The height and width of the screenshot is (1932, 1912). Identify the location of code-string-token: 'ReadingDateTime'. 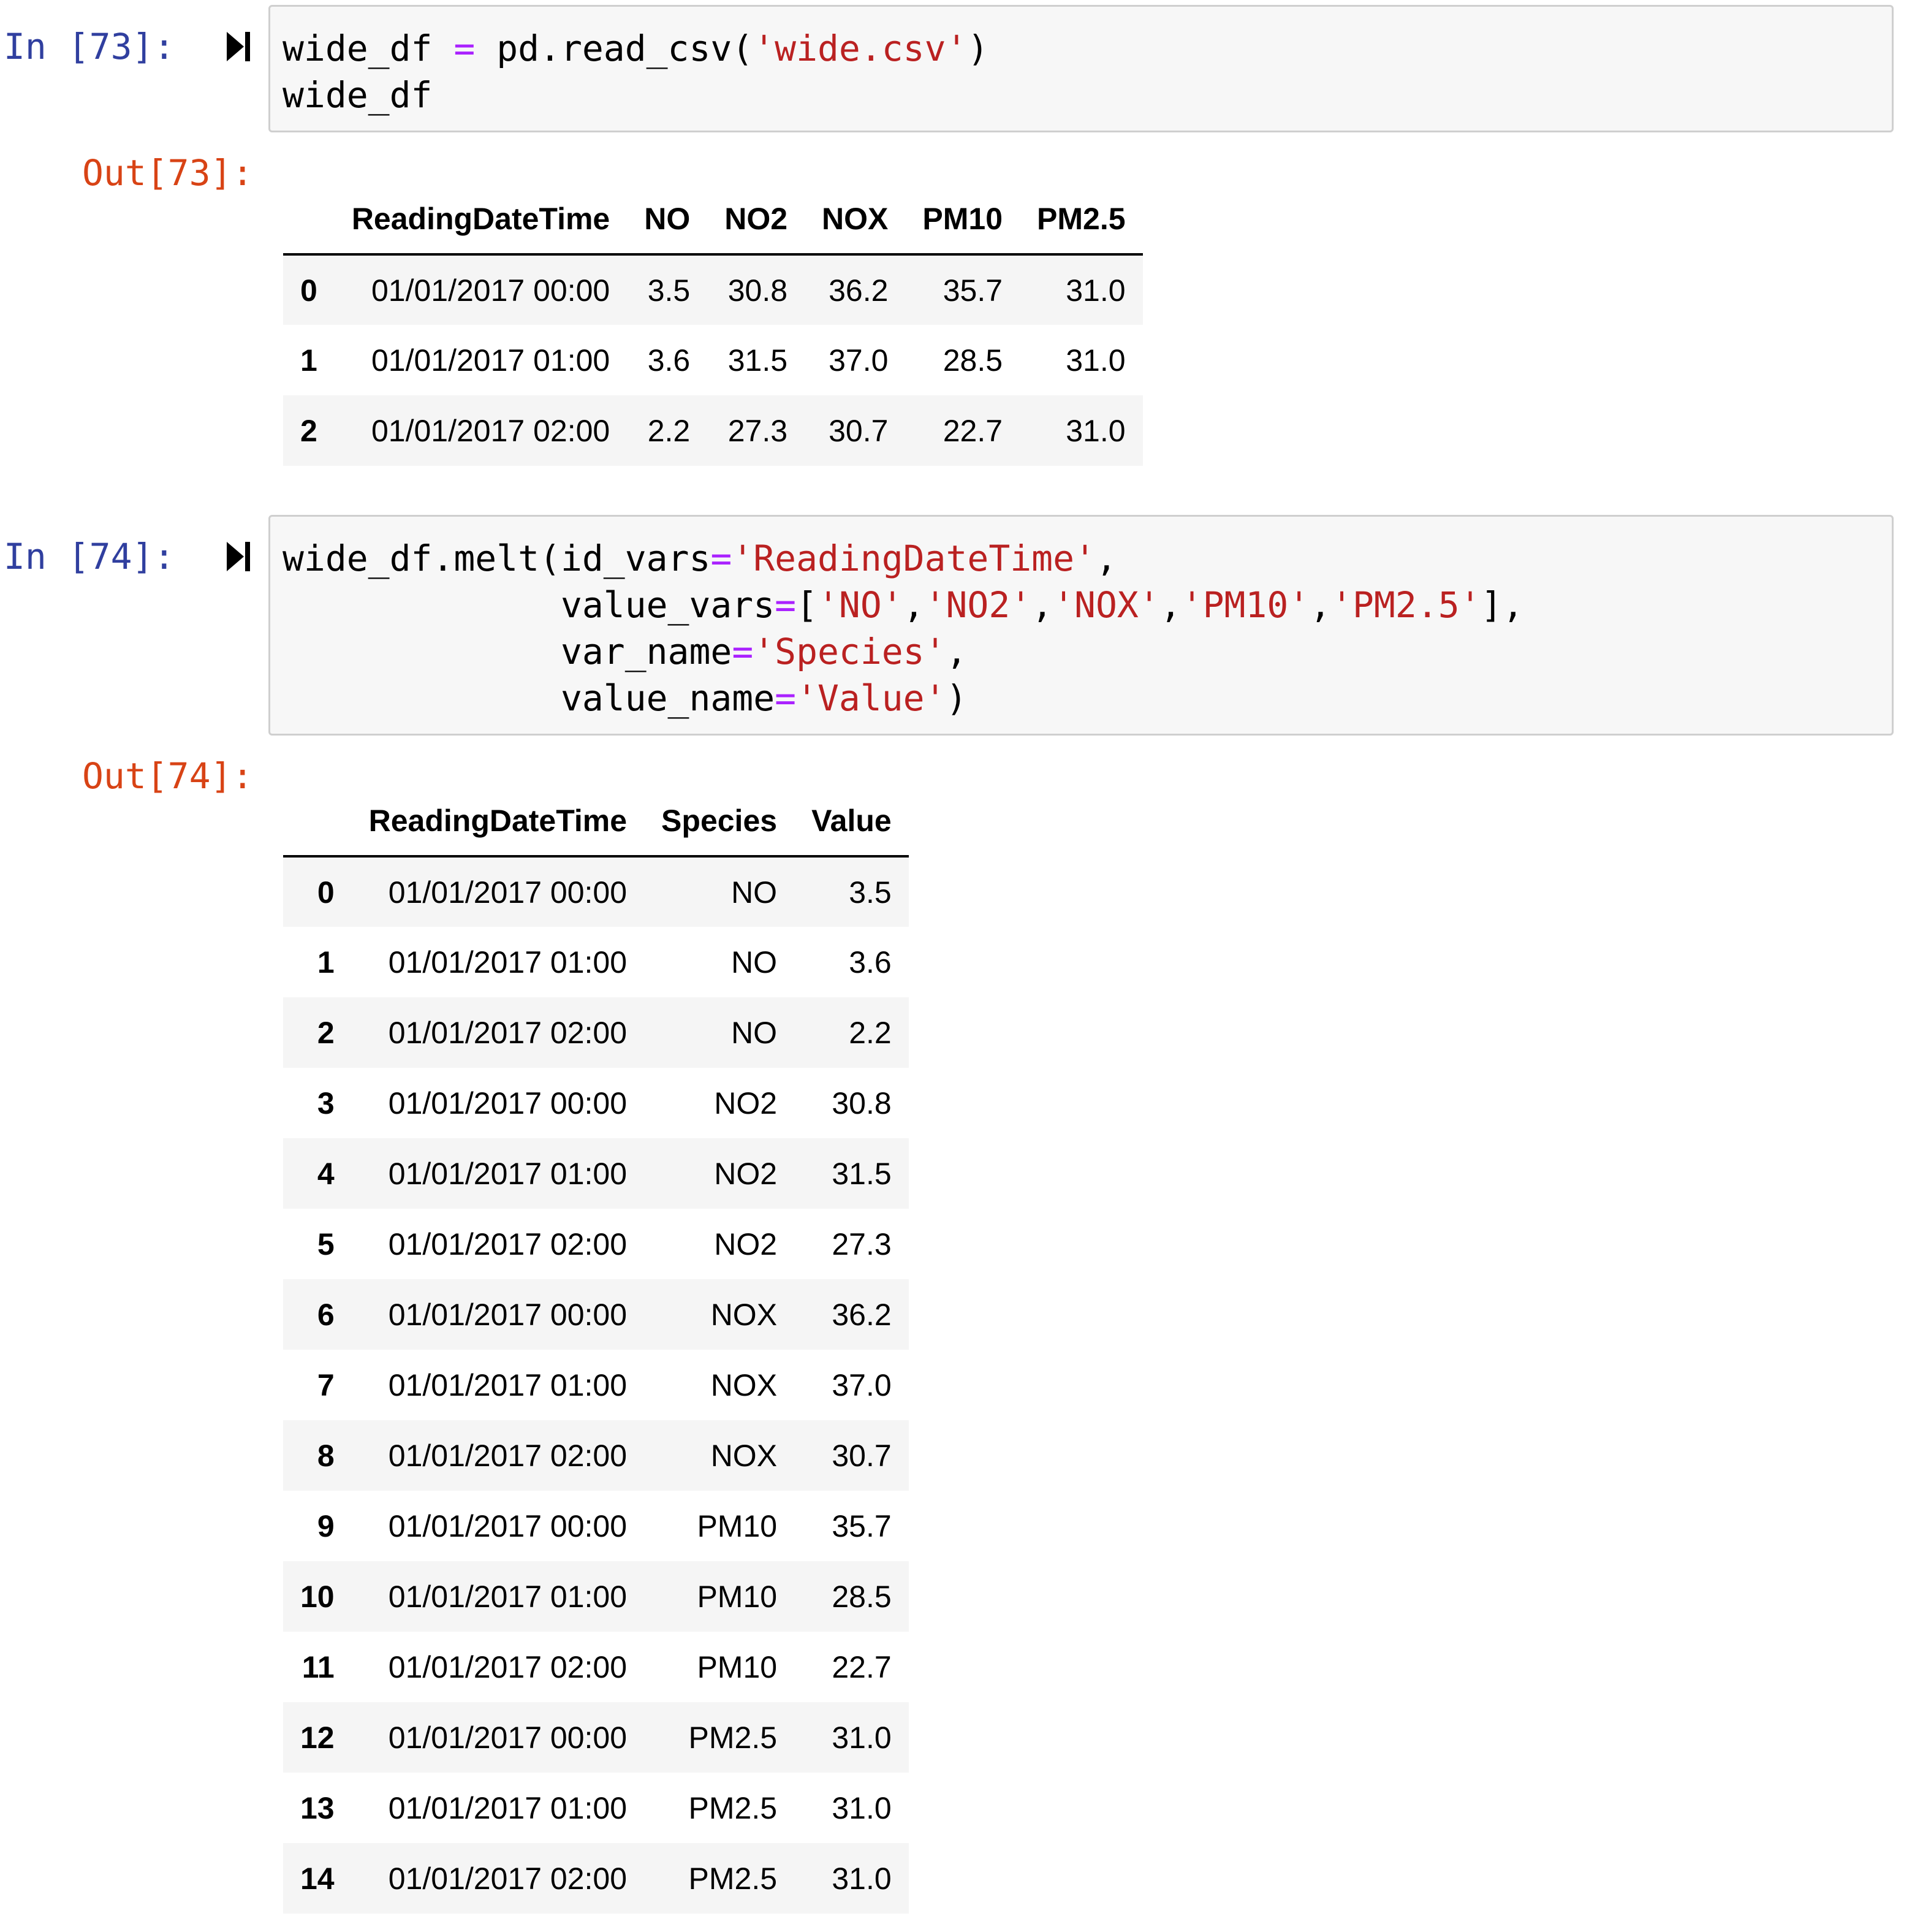
(914, 558).